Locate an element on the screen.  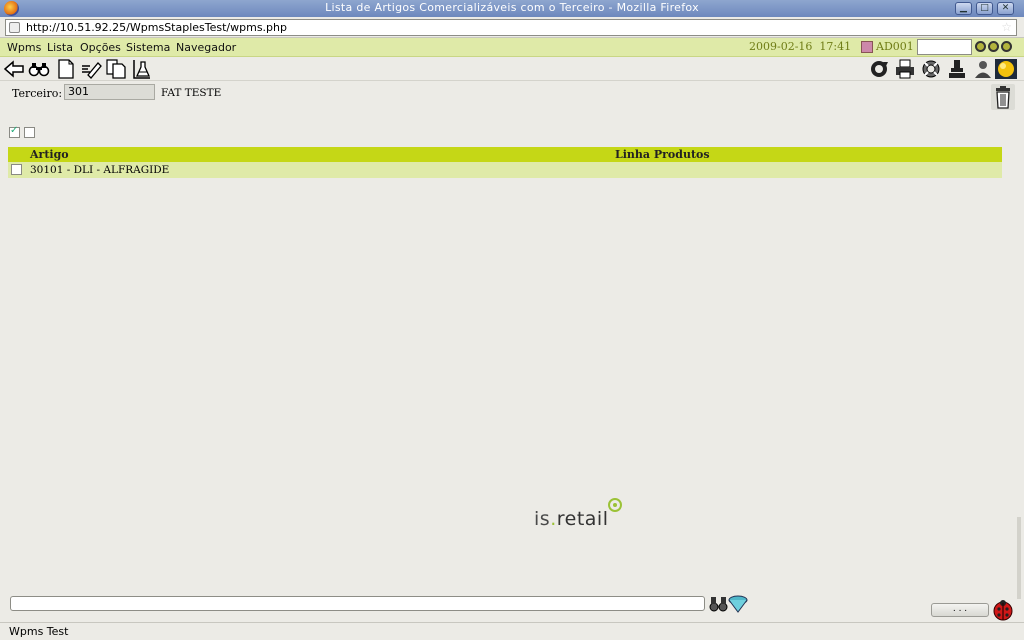
logo-retail: retail is located at coordinates (582, 519).